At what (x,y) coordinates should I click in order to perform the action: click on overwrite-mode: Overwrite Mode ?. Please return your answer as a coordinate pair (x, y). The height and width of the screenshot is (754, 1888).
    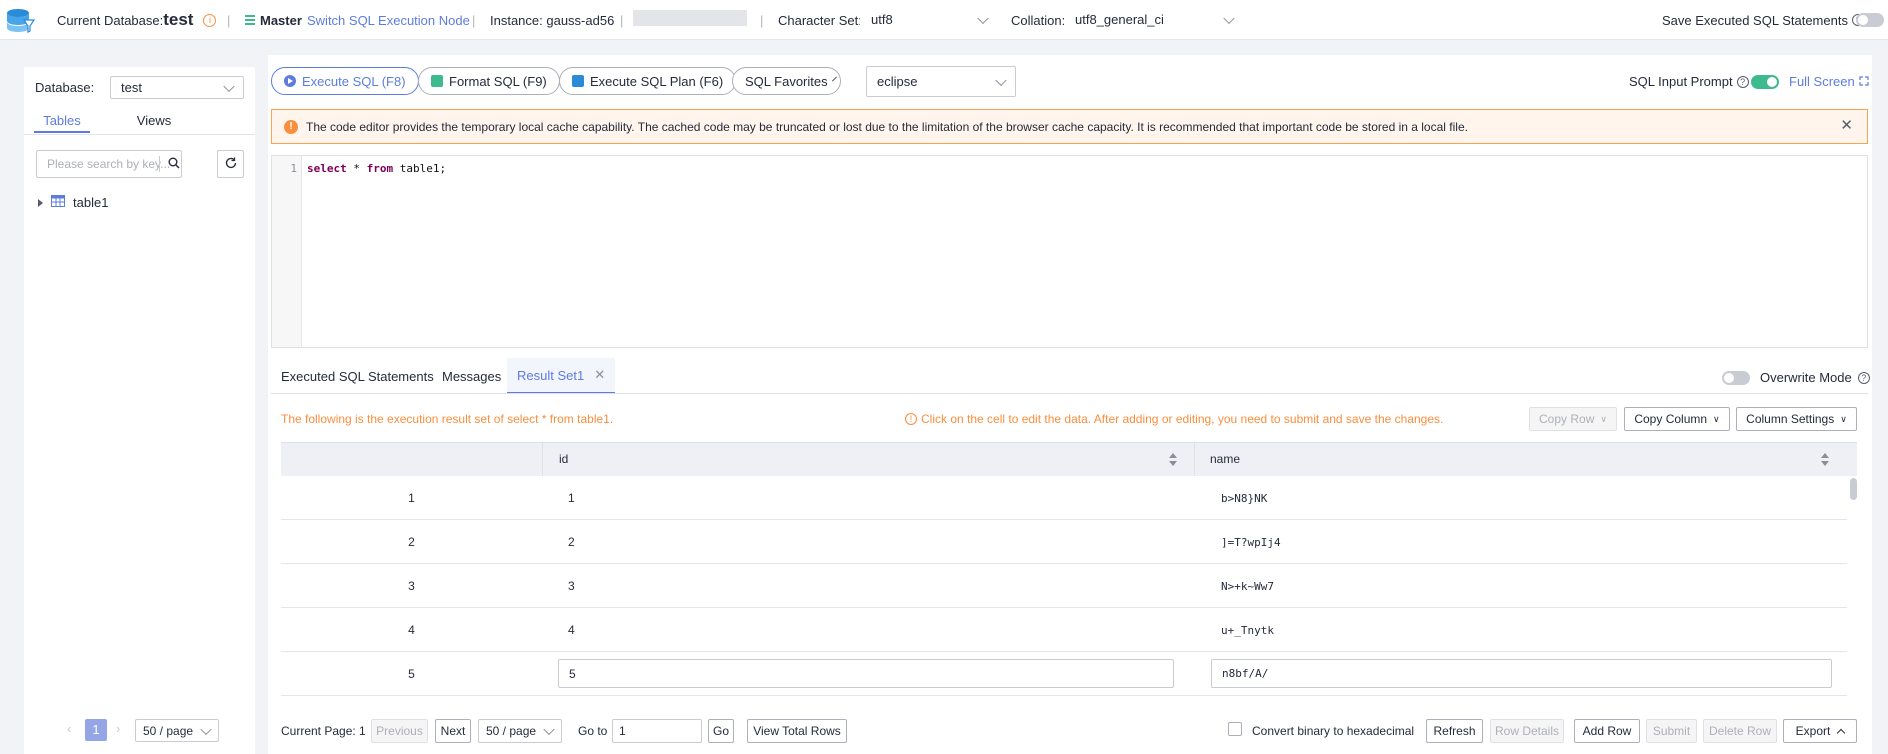
    Looking at the image, I should click on (1815, 377).